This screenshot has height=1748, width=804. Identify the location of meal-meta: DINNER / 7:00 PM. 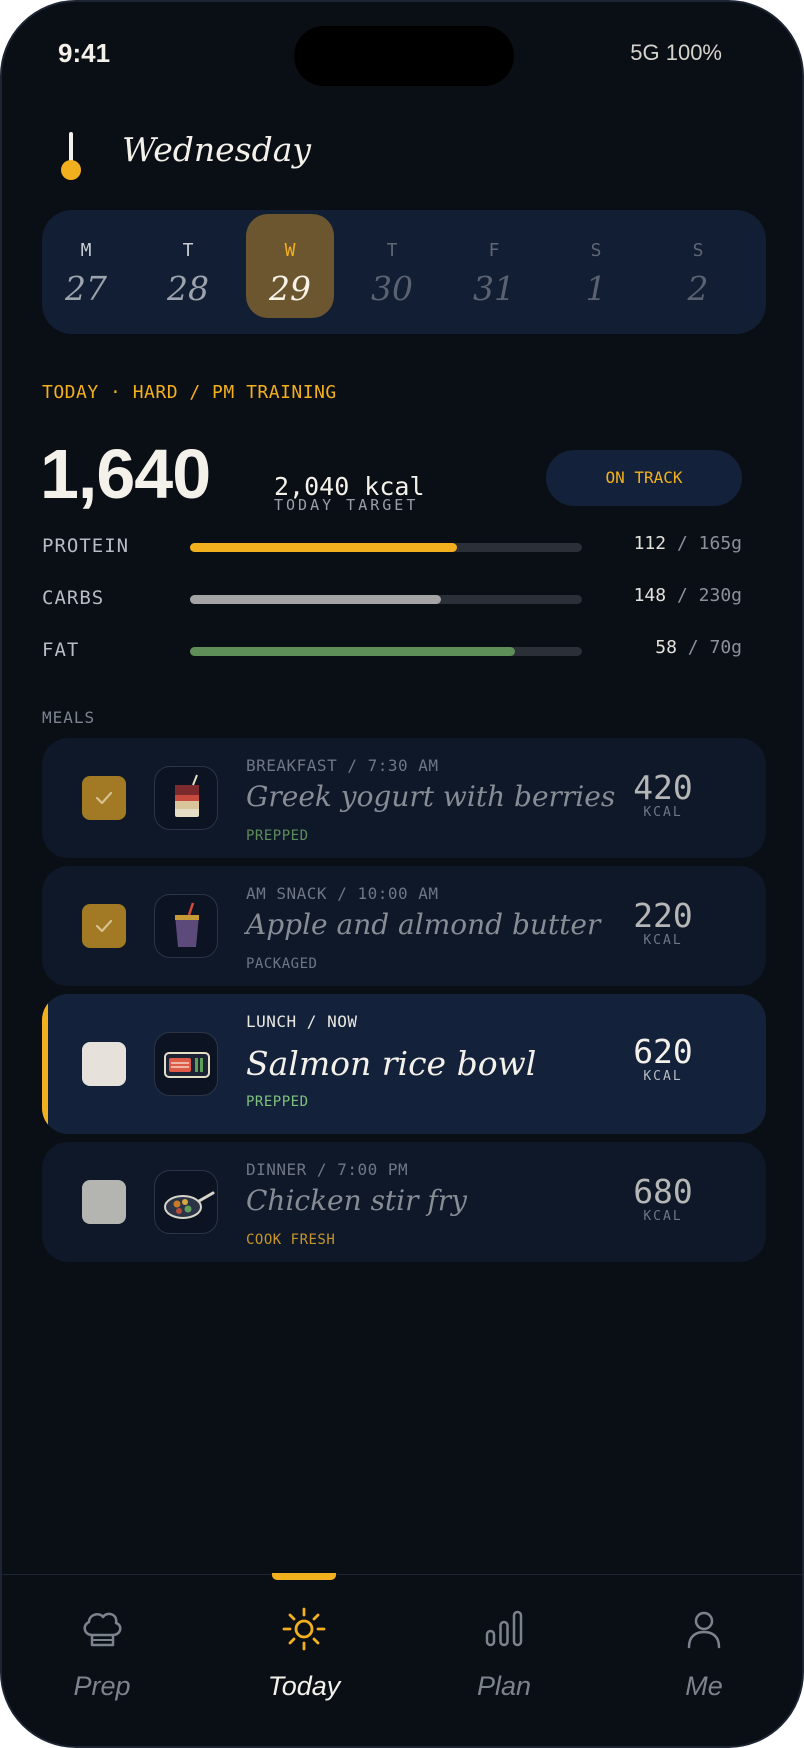
(327, 1169).